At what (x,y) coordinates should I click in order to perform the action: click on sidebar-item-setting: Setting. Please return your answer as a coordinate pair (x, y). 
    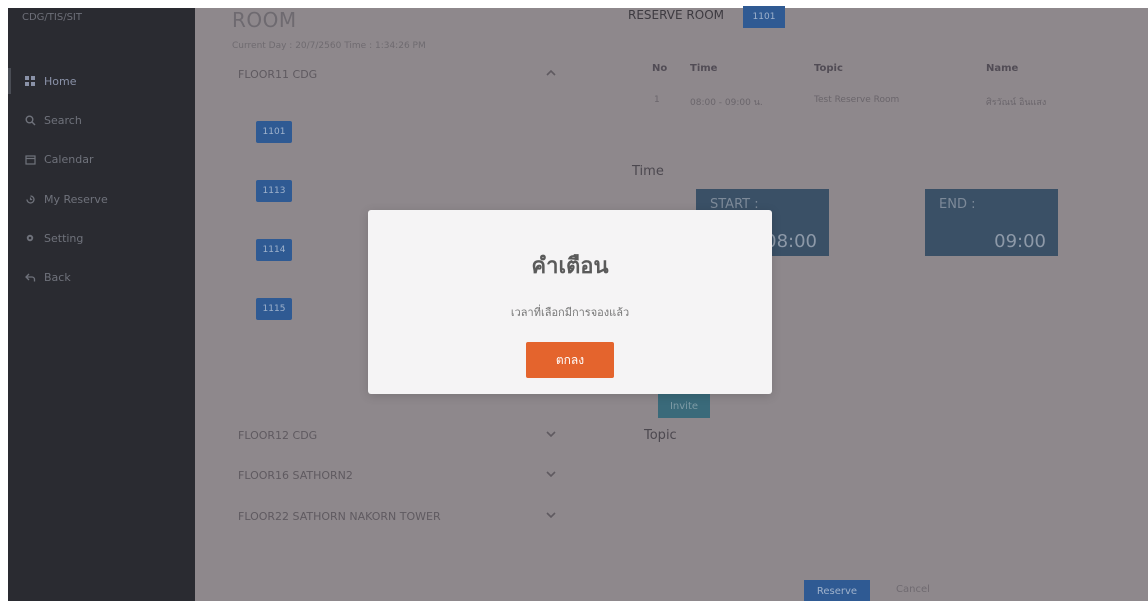
    Looking at the image, I should click on (53, 238).